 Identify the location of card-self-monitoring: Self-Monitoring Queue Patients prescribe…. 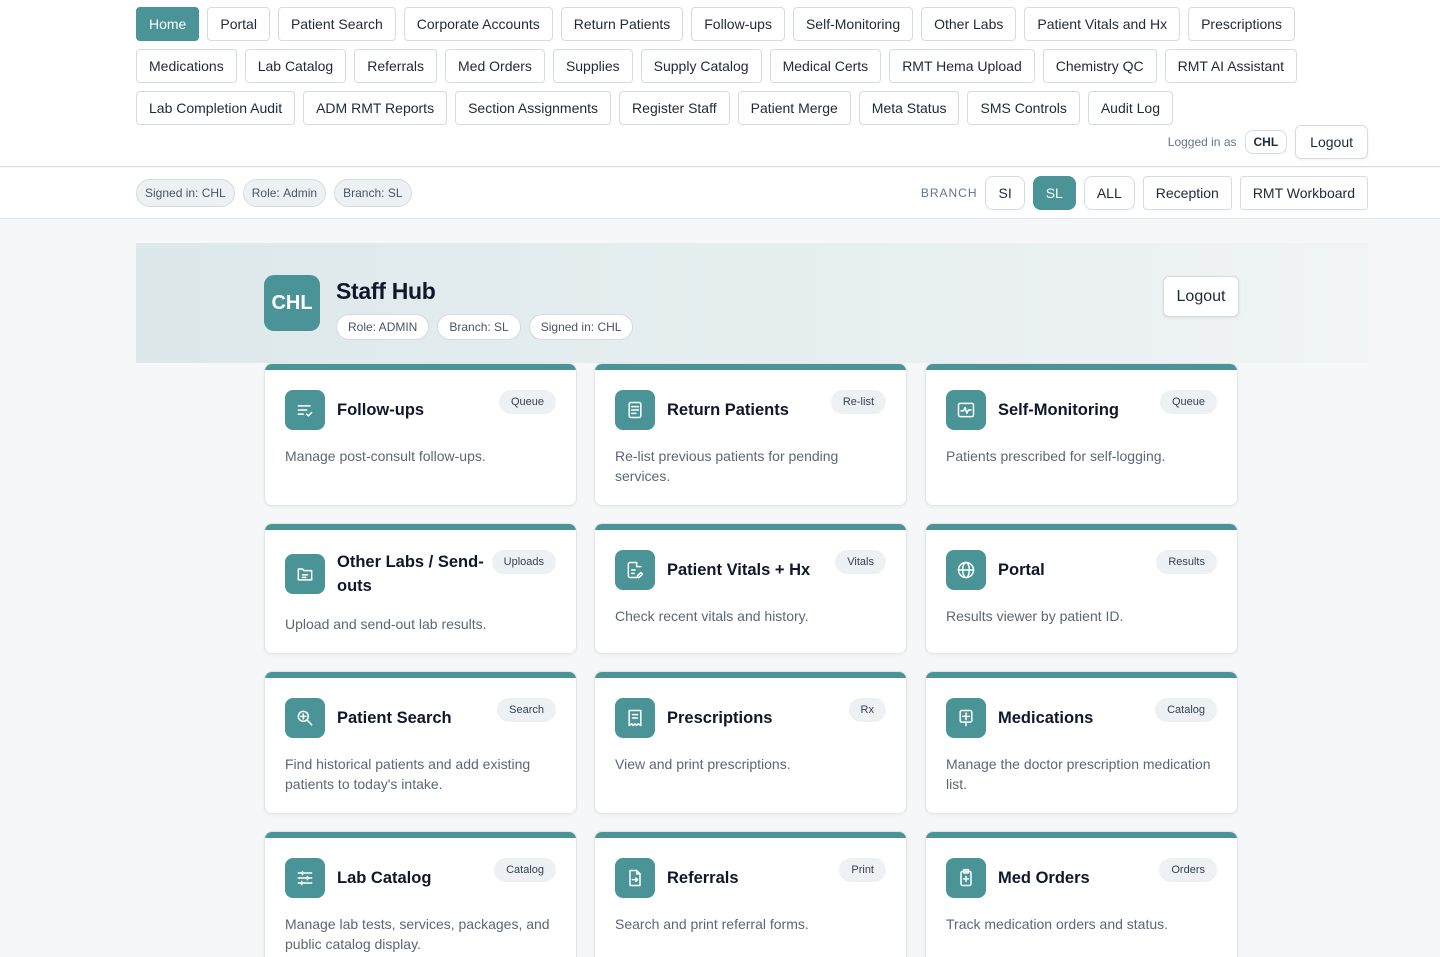
(1081, 434).